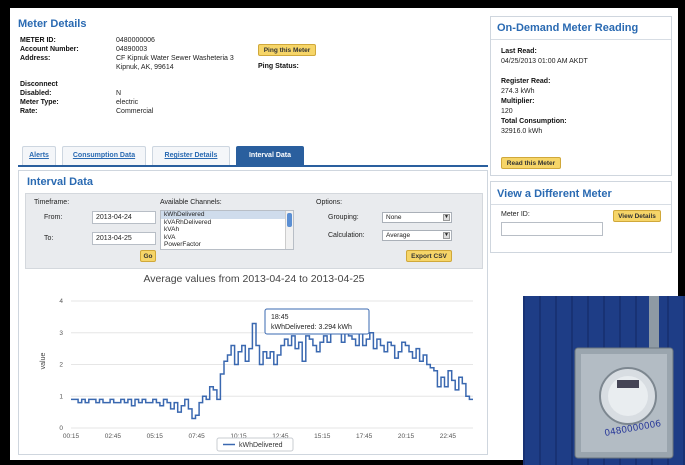  What do you see at coordinates (637, 216) in the screenshot?
I see `view-details-button: View Details` at bounding box center [637, 216].